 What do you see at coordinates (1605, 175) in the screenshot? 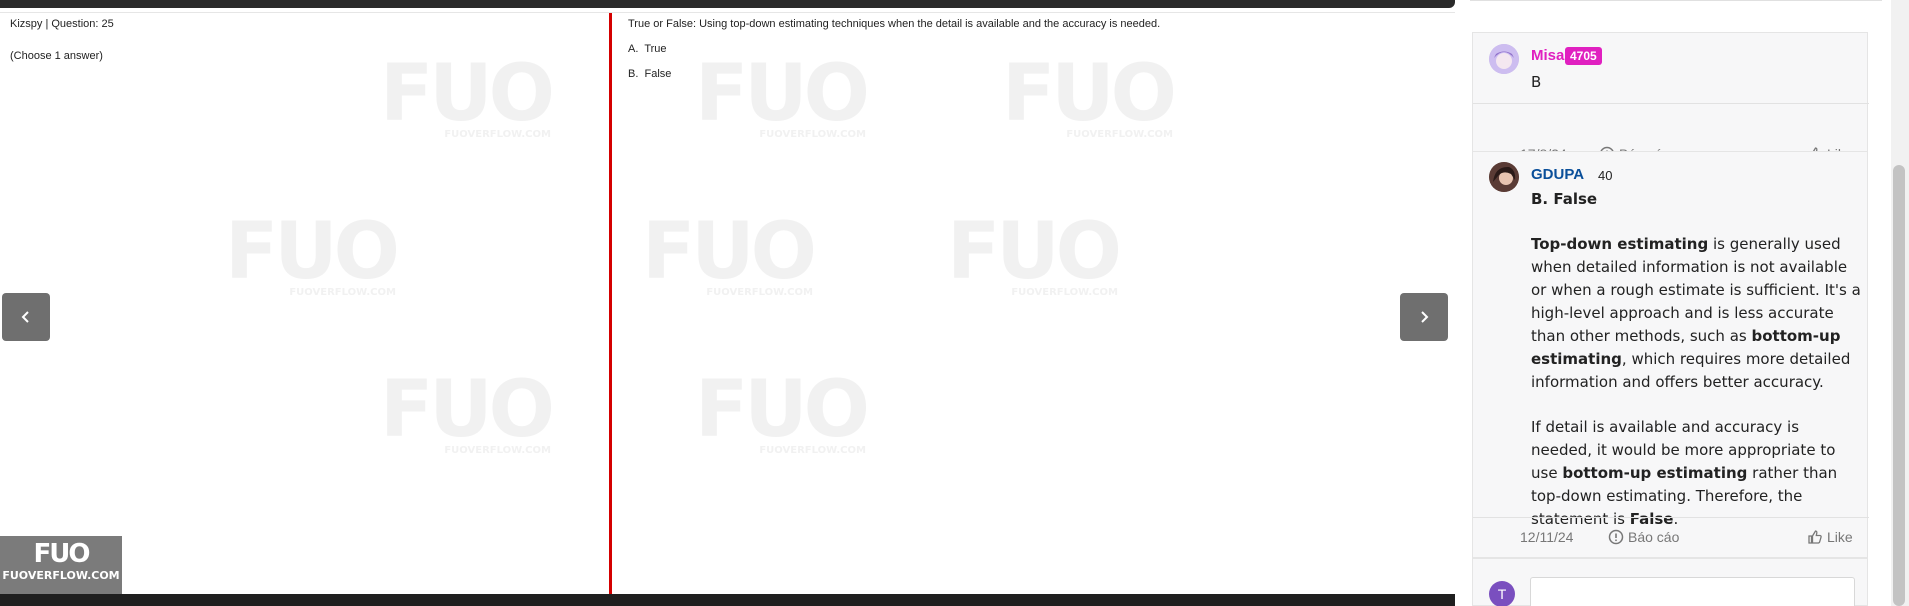
I see `user-points: 40` at bounding box center [1605, 175].